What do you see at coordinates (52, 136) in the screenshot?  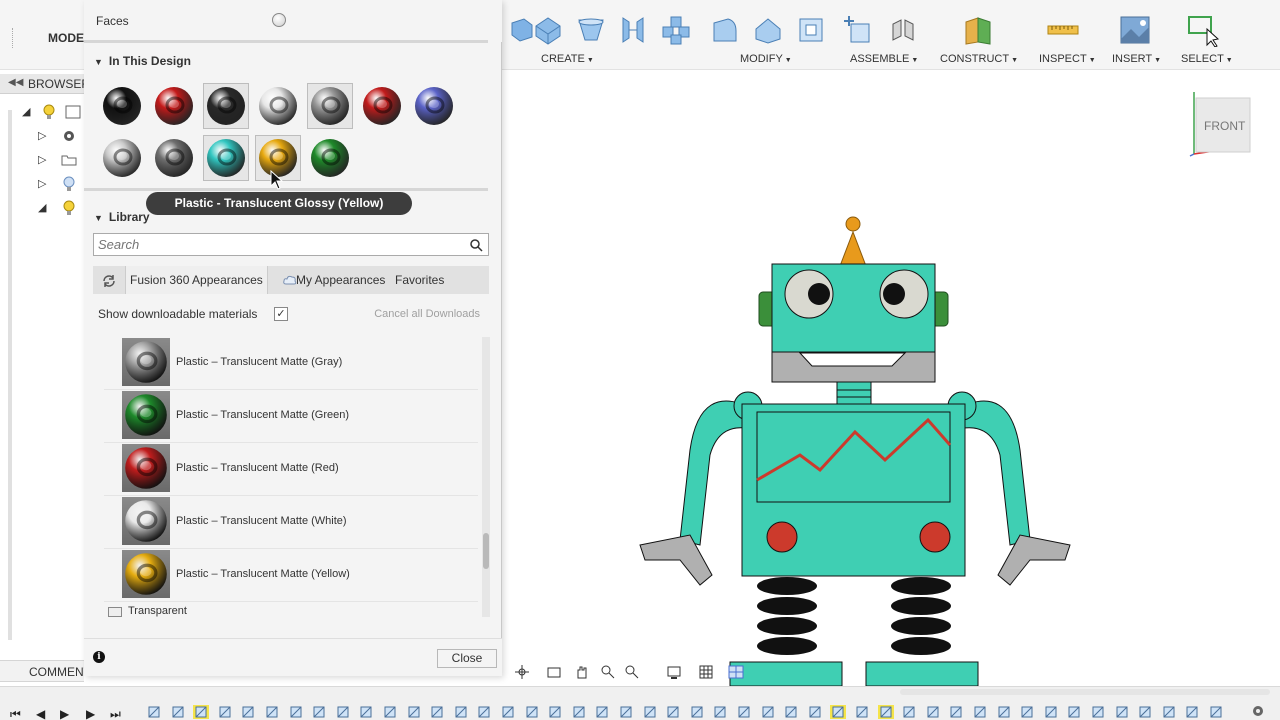 I see `browser-node-document-settings: ▷` at bounding box center [52, 136].